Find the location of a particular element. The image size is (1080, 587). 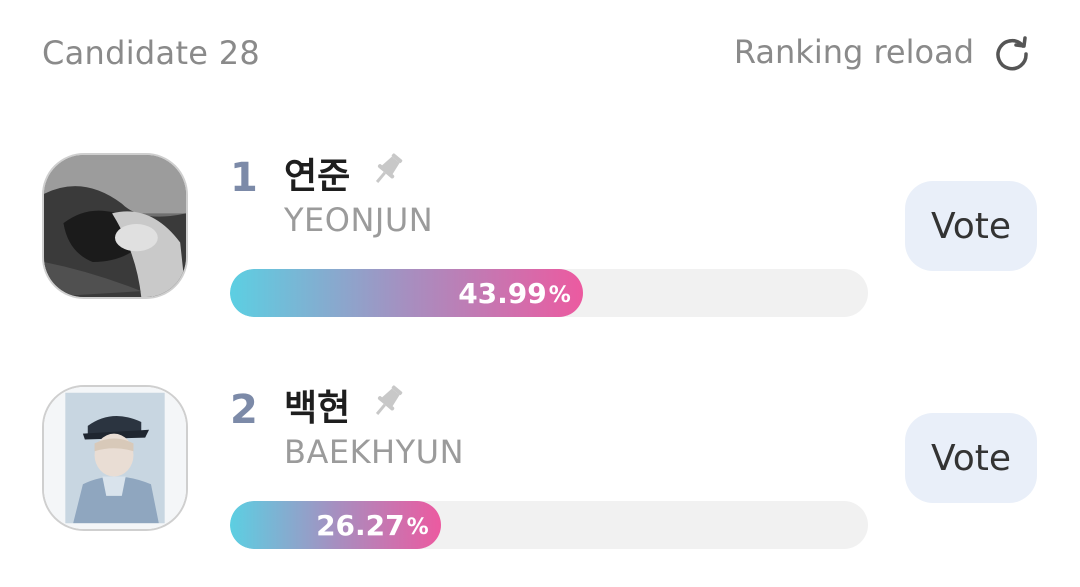

candidate-count: Candidate 28 is located at coordinates (151, 53).